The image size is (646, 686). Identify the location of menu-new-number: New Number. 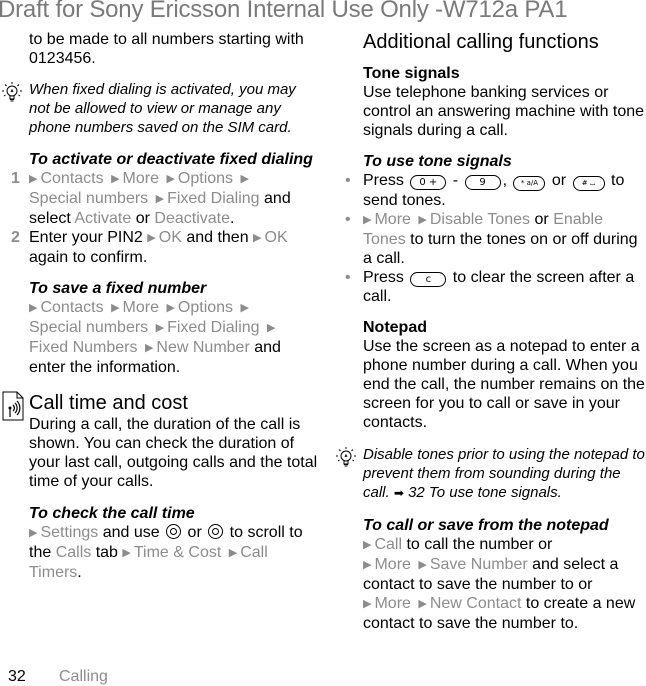
(203, 347).